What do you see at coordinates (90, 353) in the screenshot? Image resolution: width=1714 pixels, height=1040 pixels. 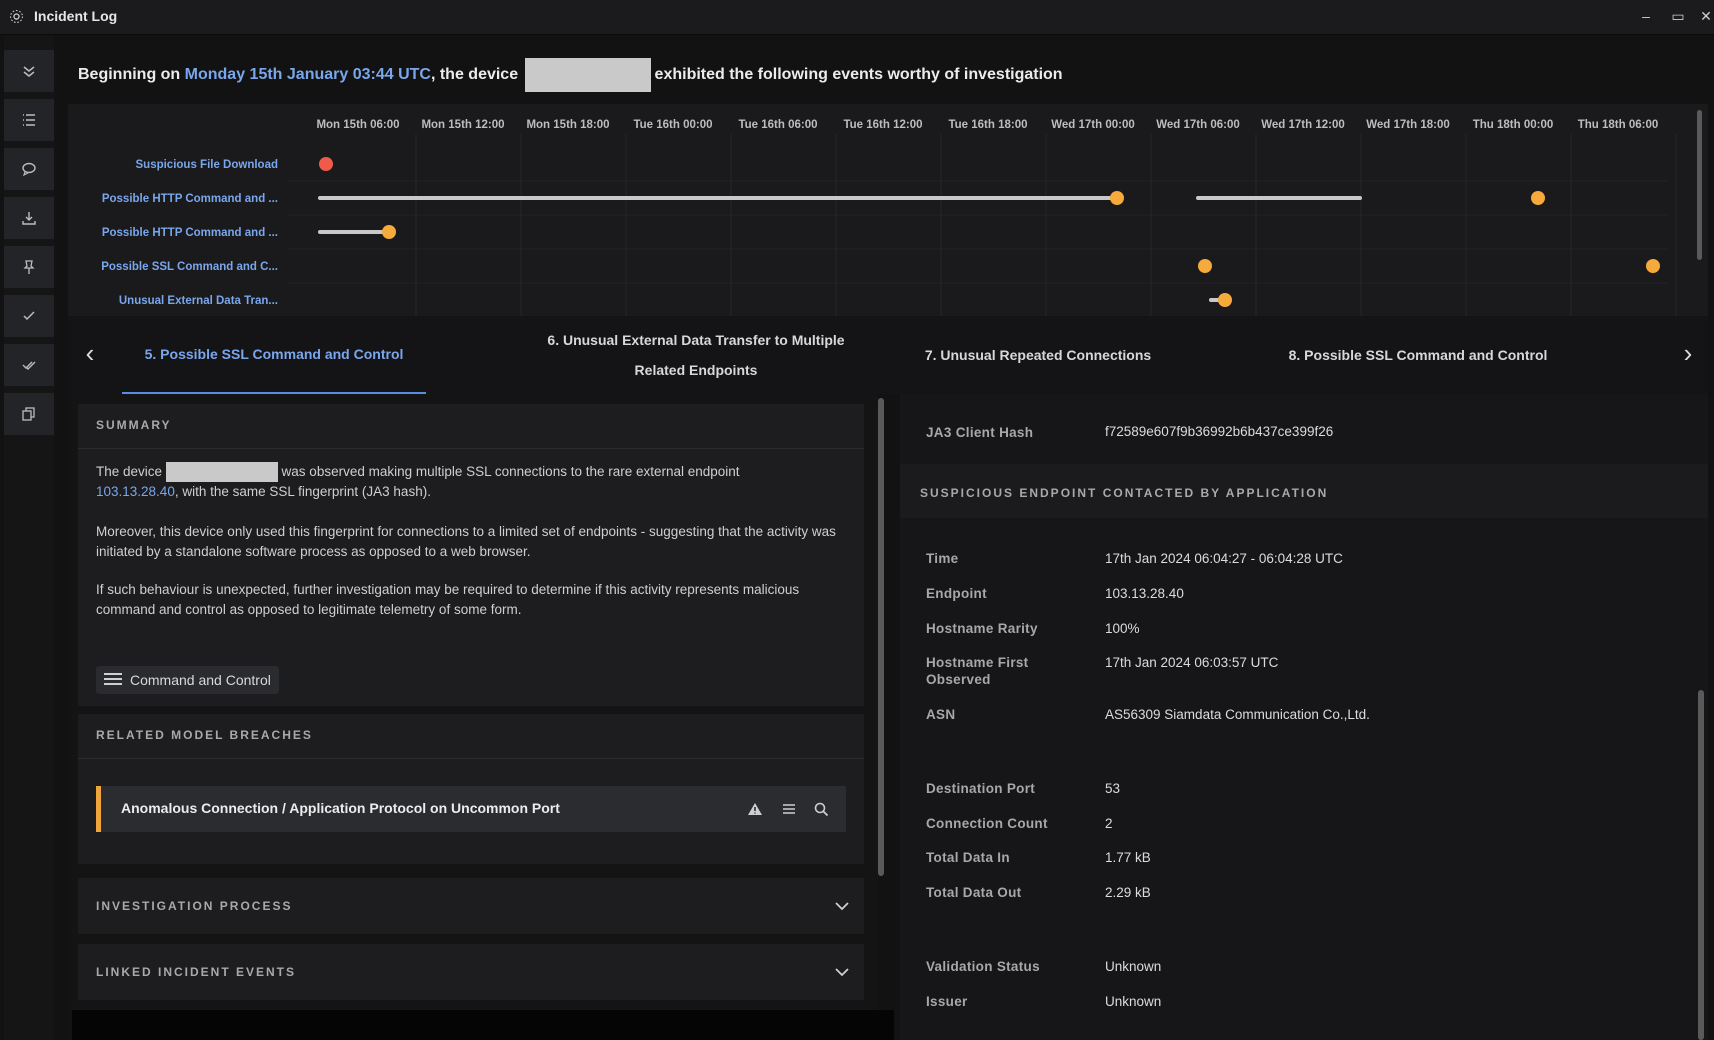 I see `prev-tab-button: ‹` at bounding box center [90, 353].